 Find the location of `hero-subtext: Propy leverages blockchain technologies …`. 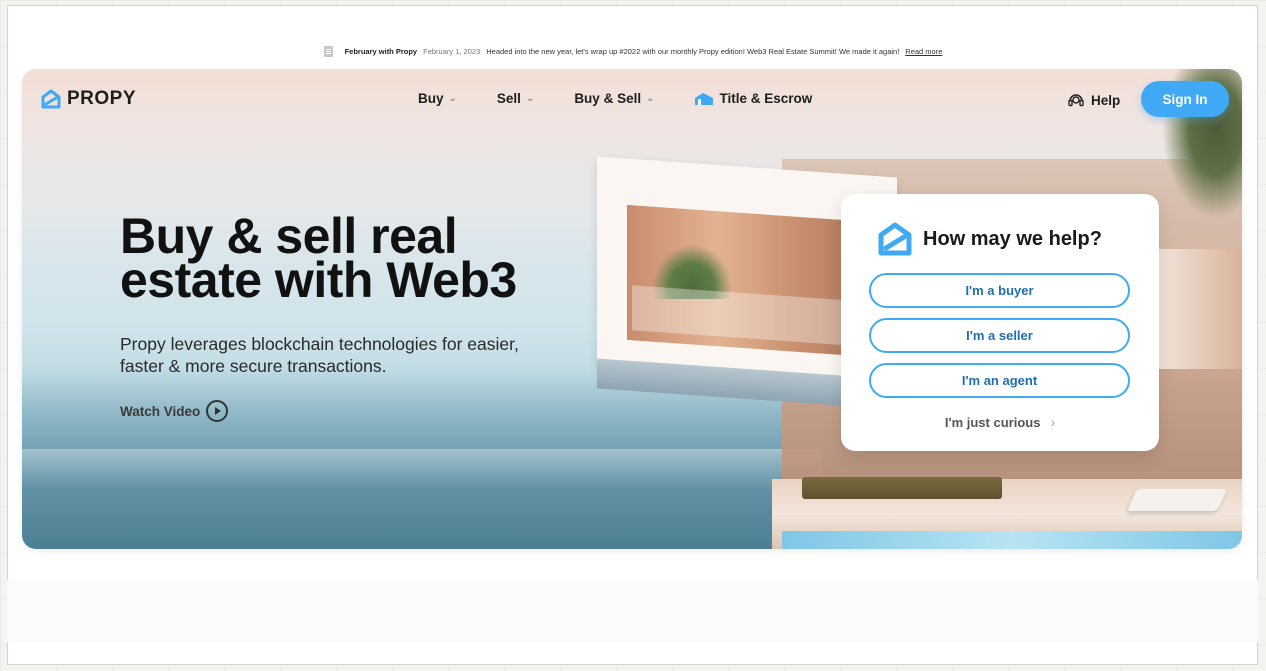

hero-subtext: Propy leverages blockchain technologies … is located at coordinates (319, 355).